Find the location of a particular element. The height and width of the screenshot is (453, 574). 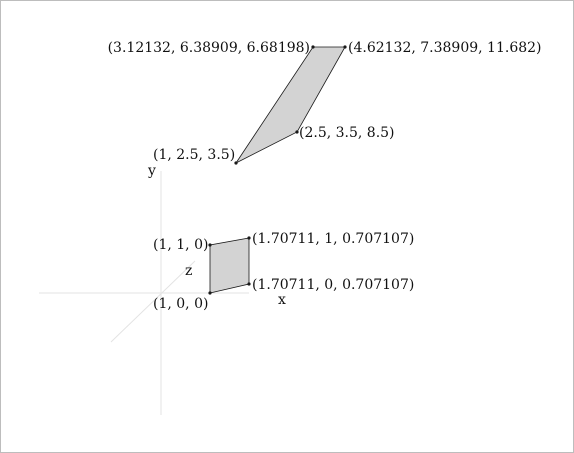

vertex-label: (1, 1, 0) is located at coordinates (180, 245).